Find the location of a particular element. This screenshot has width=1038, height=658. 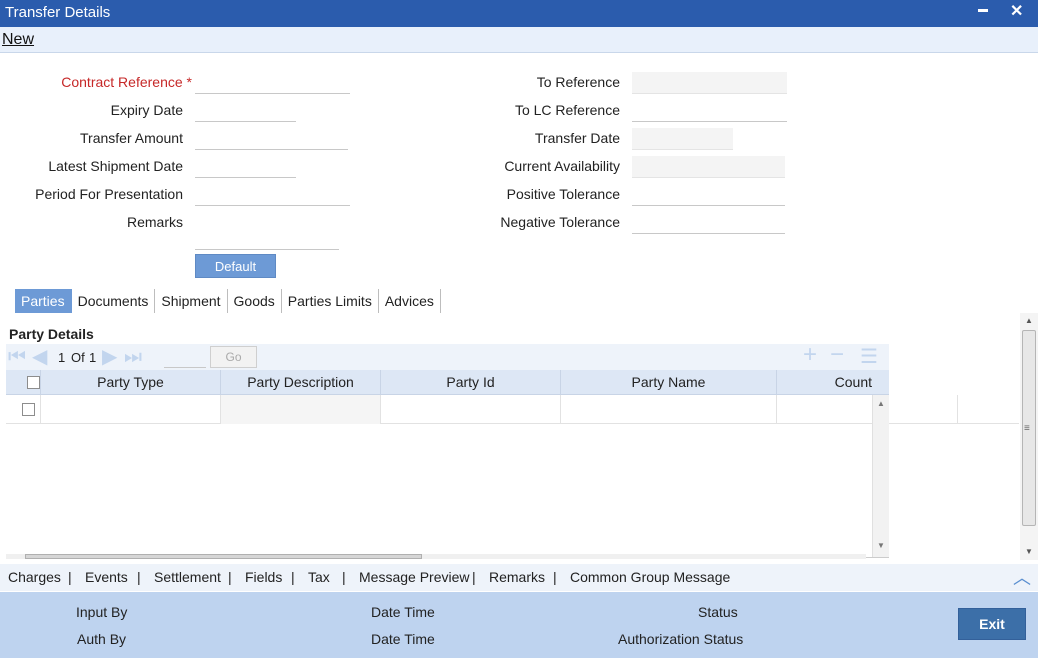

col-count: Count is located at coordinates (853, 382).